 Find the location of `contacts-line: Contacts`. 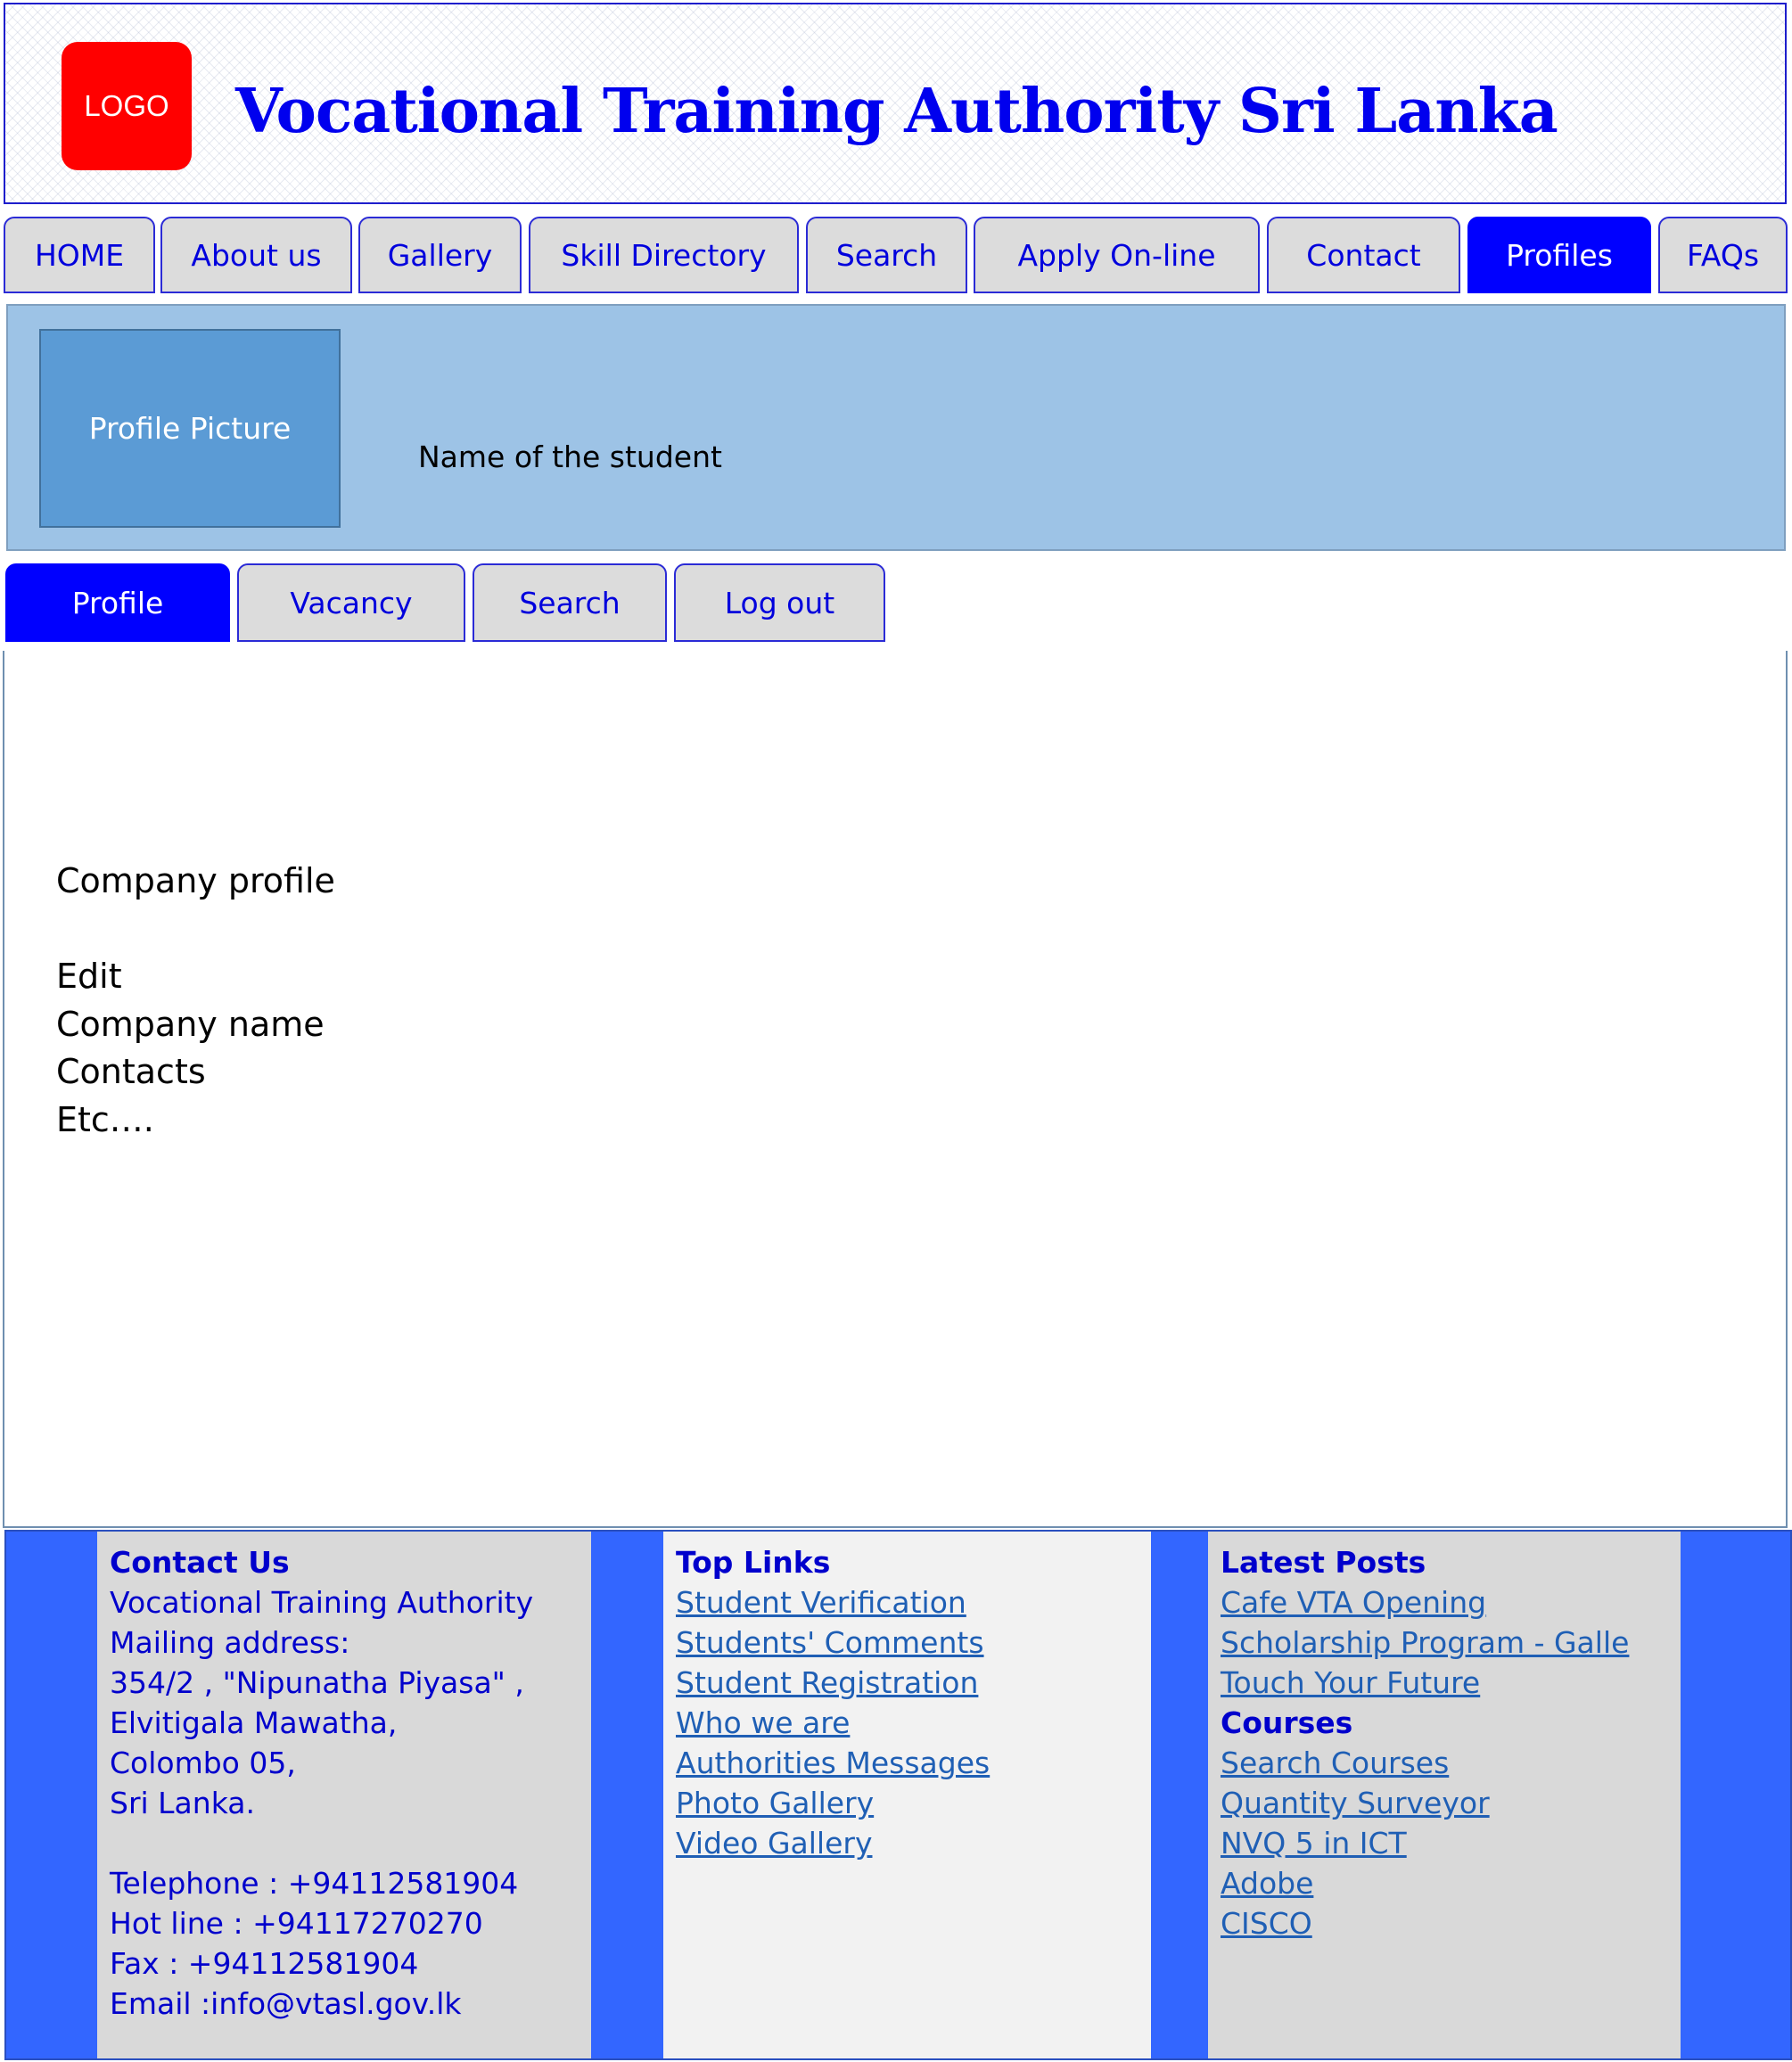

contacts-line: Contacts is located at coordinates (131, 1071).